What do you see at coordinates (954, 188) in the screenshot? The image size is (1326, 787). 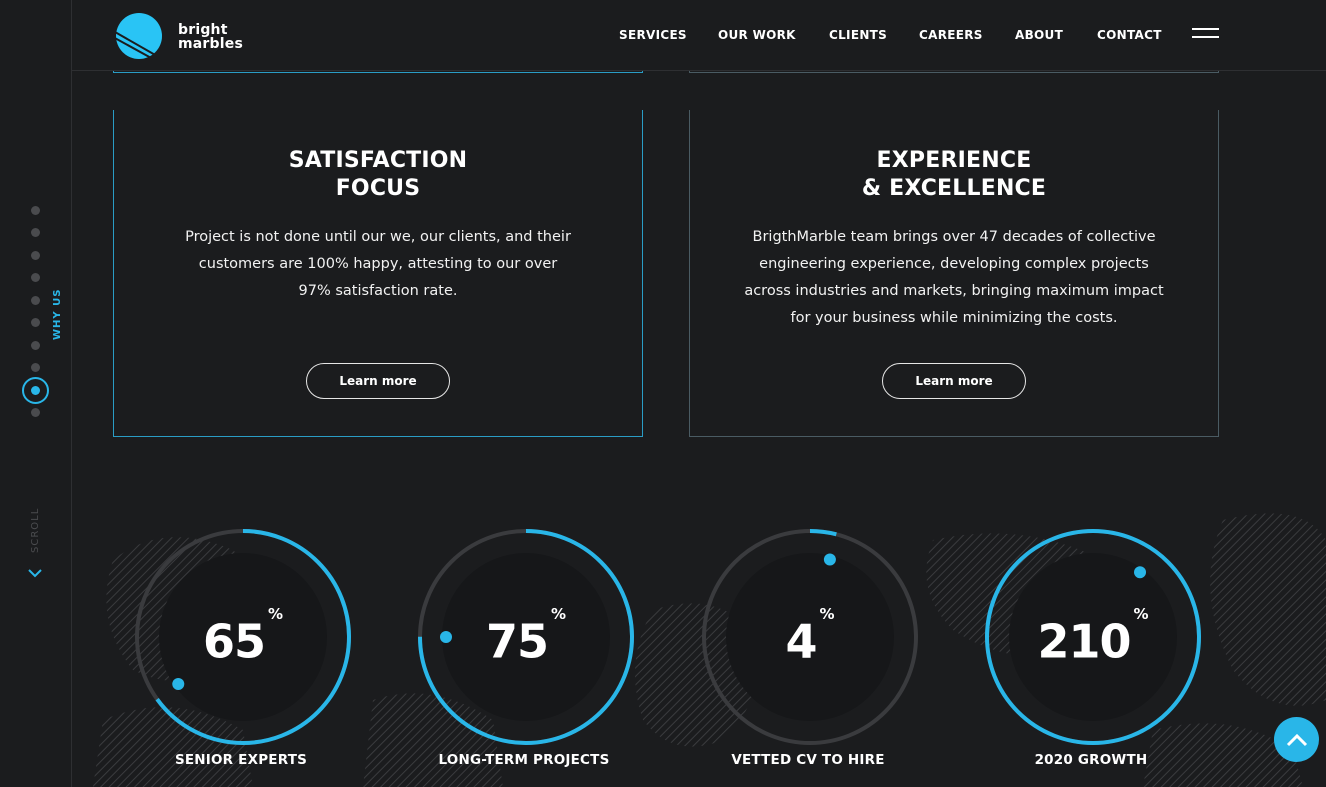 I see `card-title-line: & EXCELLENCE` at bounding box center [954, 188].